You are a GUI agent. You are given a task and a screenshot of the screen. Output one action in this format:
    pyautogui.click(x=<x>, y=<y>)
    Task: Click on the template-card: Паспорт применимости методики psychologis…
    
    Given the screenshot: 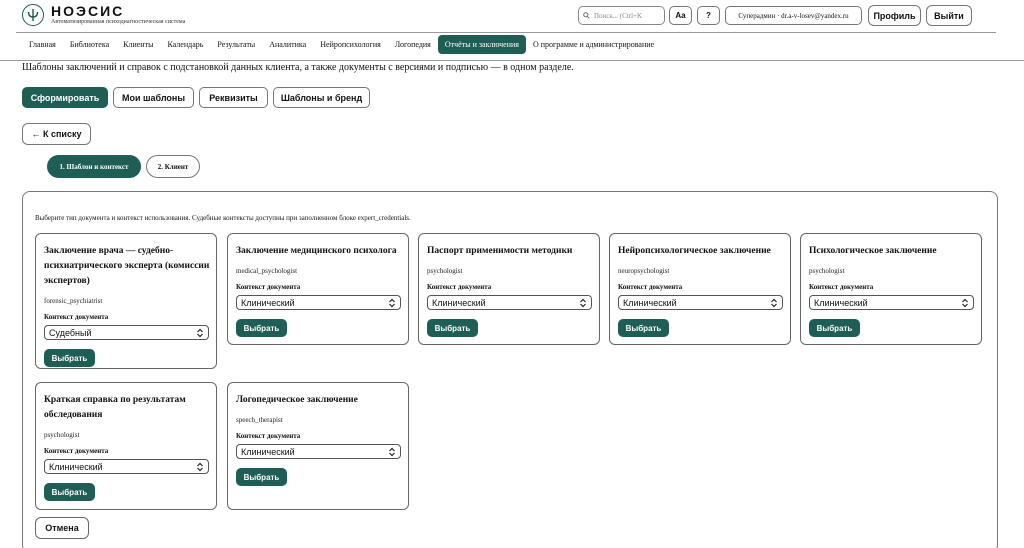 What is the action you would take?
    pyautogui.click(x=509, y=289)
    